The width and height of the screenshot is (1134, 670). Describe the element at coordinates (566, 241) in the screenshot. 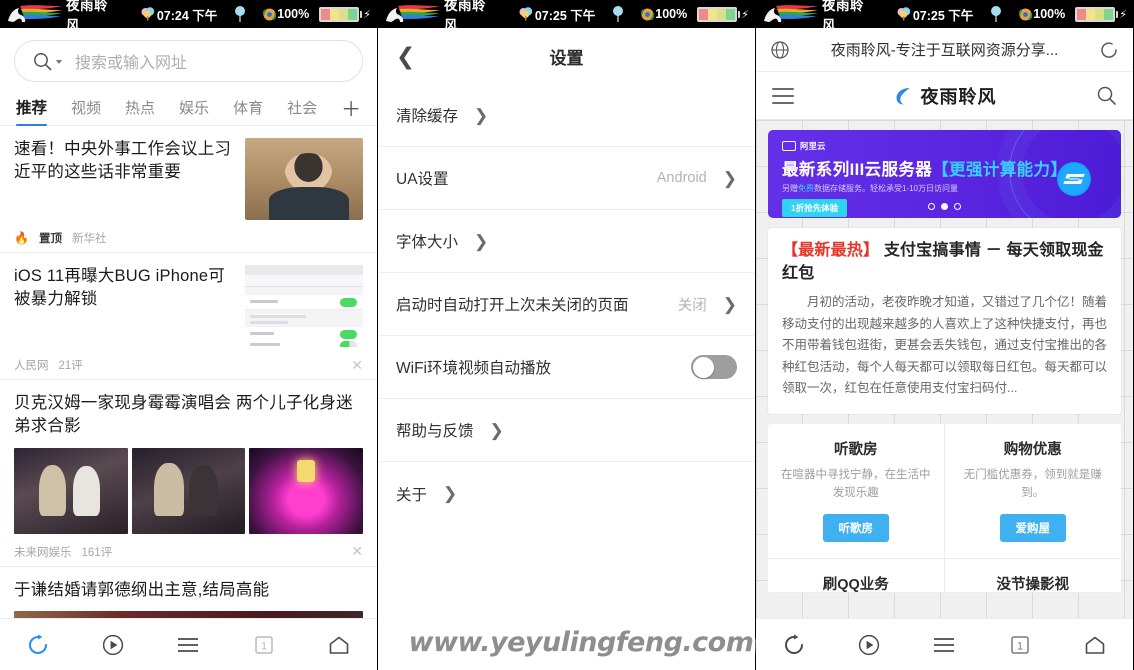

I see `settings-row-font-size: 字体大小 ❯` at that location.